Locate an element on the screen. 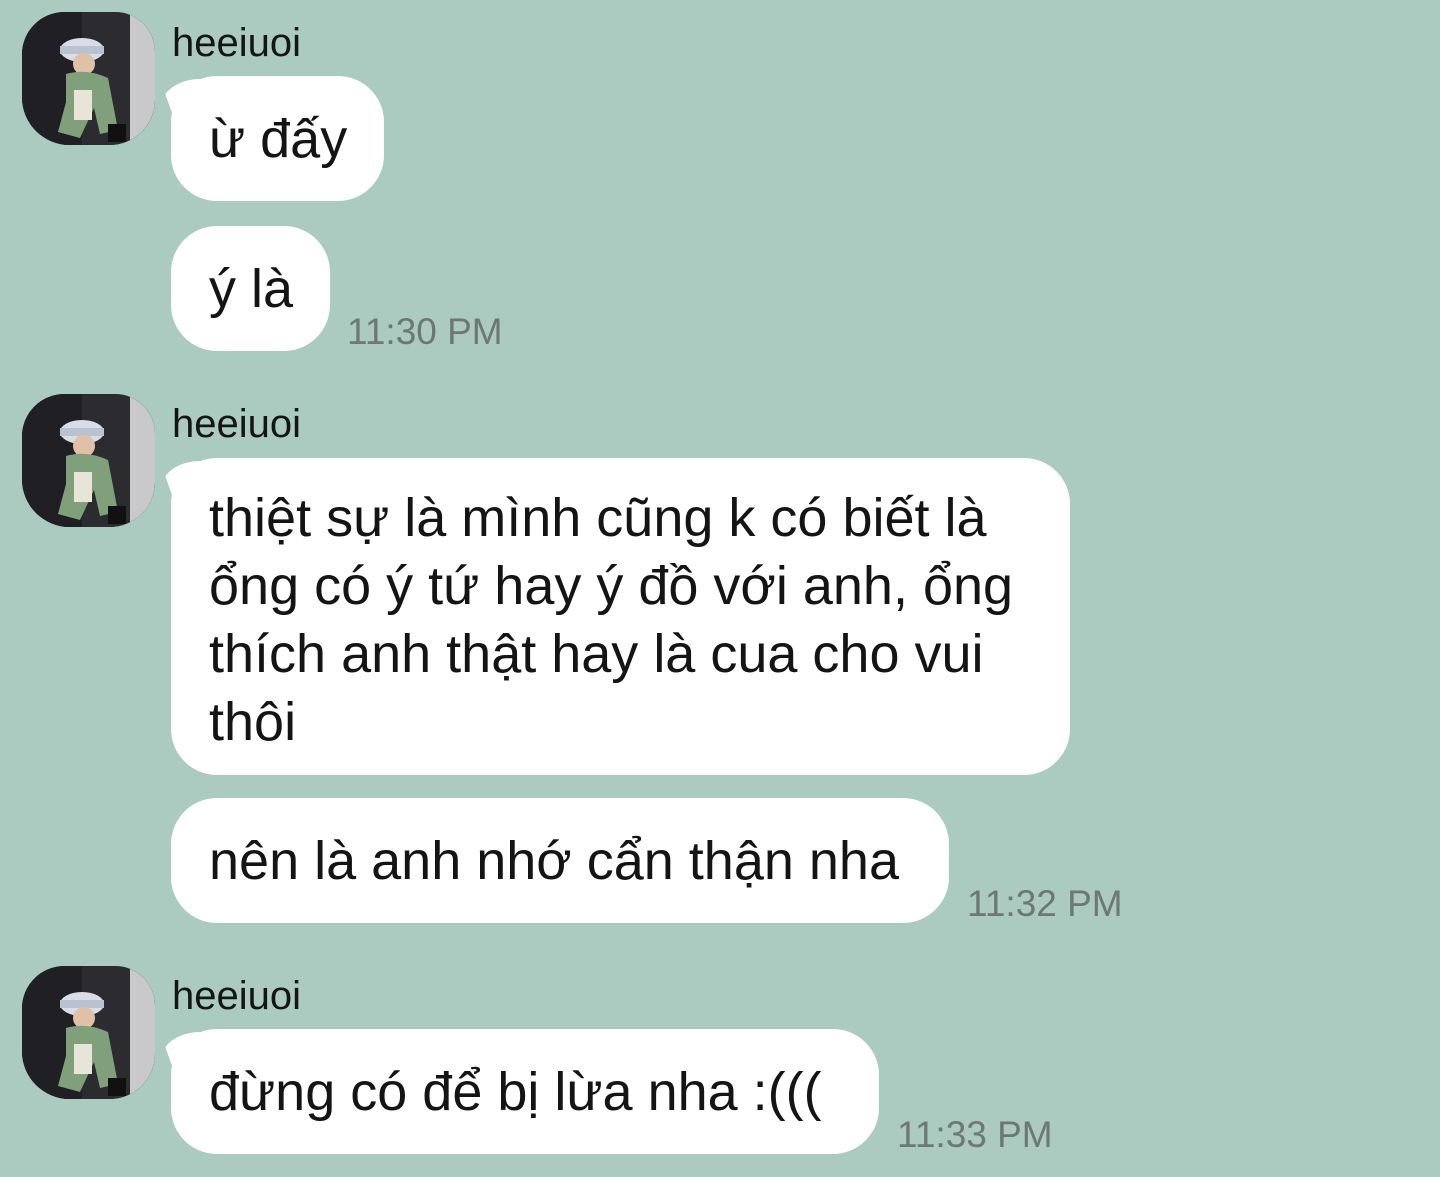  message-bubble: đừng có để bị lừa nha :((( is located at coordinates (525, 1091).